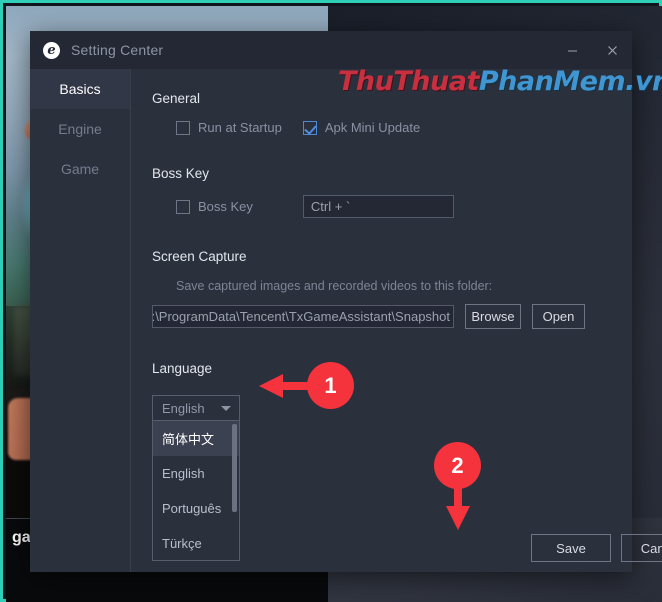 The image size is (662, 602). I want to click on language-select: English, so click(196, 408).